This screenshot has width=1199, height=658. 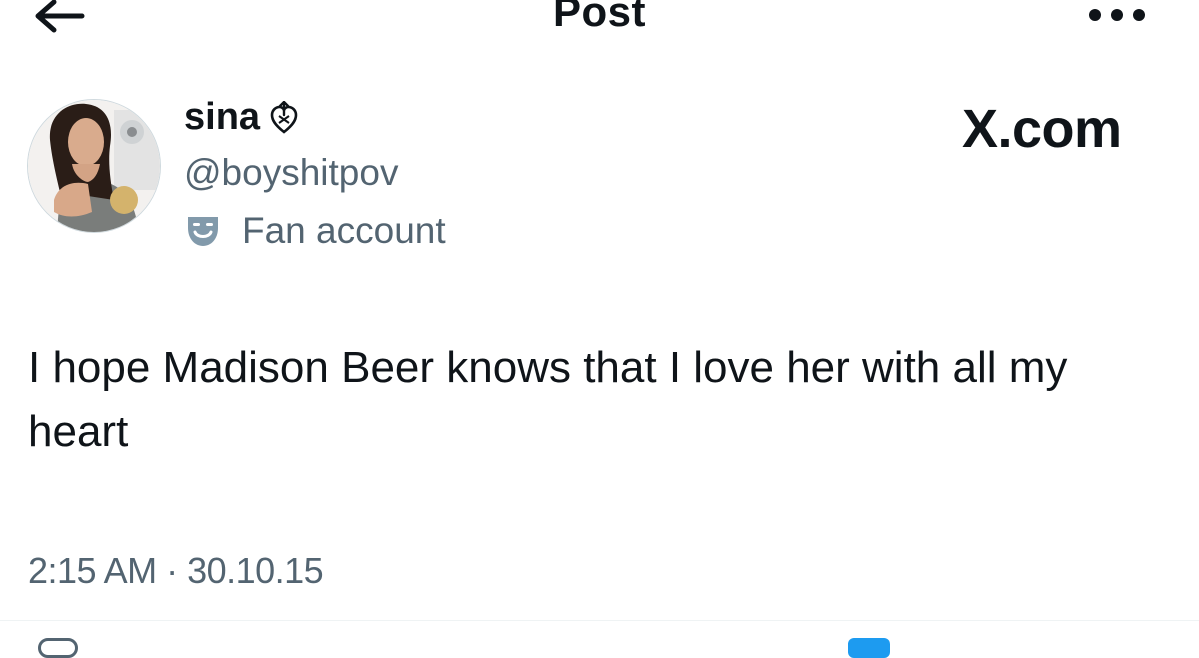 What do you see at coordinates (291, 173) in the screenshot?
I see `user-handle: @boyshitpov` at bounding box center [291, 173].